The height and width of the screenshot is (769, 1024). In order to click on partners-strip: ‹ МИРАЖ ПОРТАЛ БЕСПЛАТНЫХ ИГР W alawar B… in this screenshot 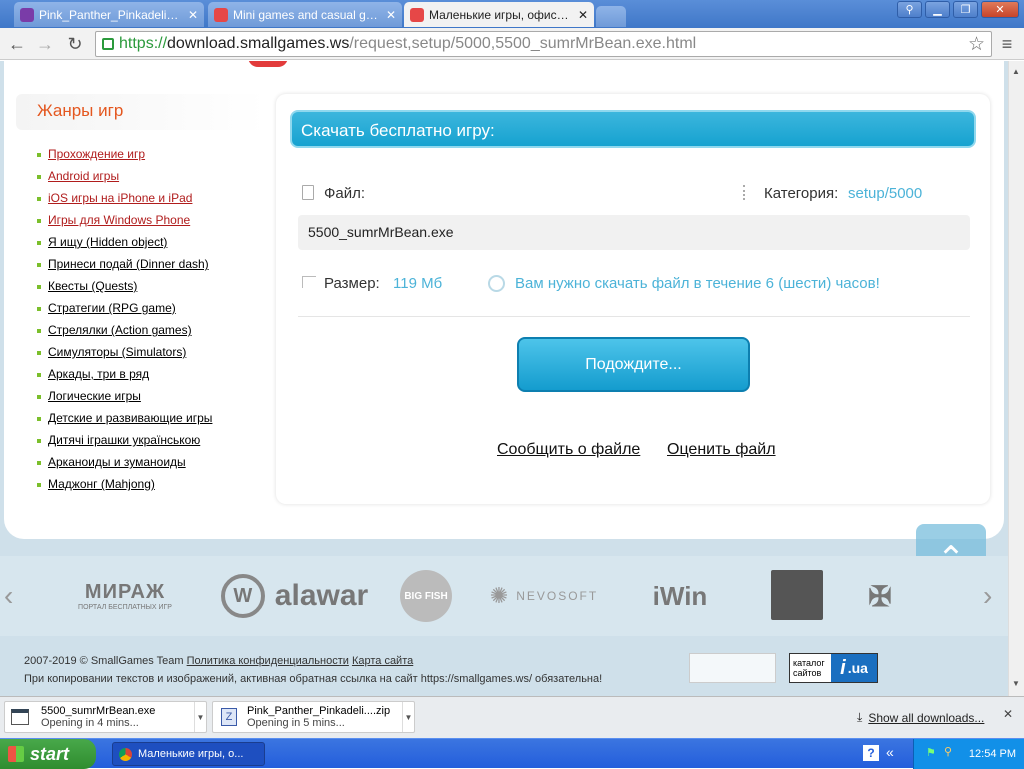, I will do `click(504, 596)`.